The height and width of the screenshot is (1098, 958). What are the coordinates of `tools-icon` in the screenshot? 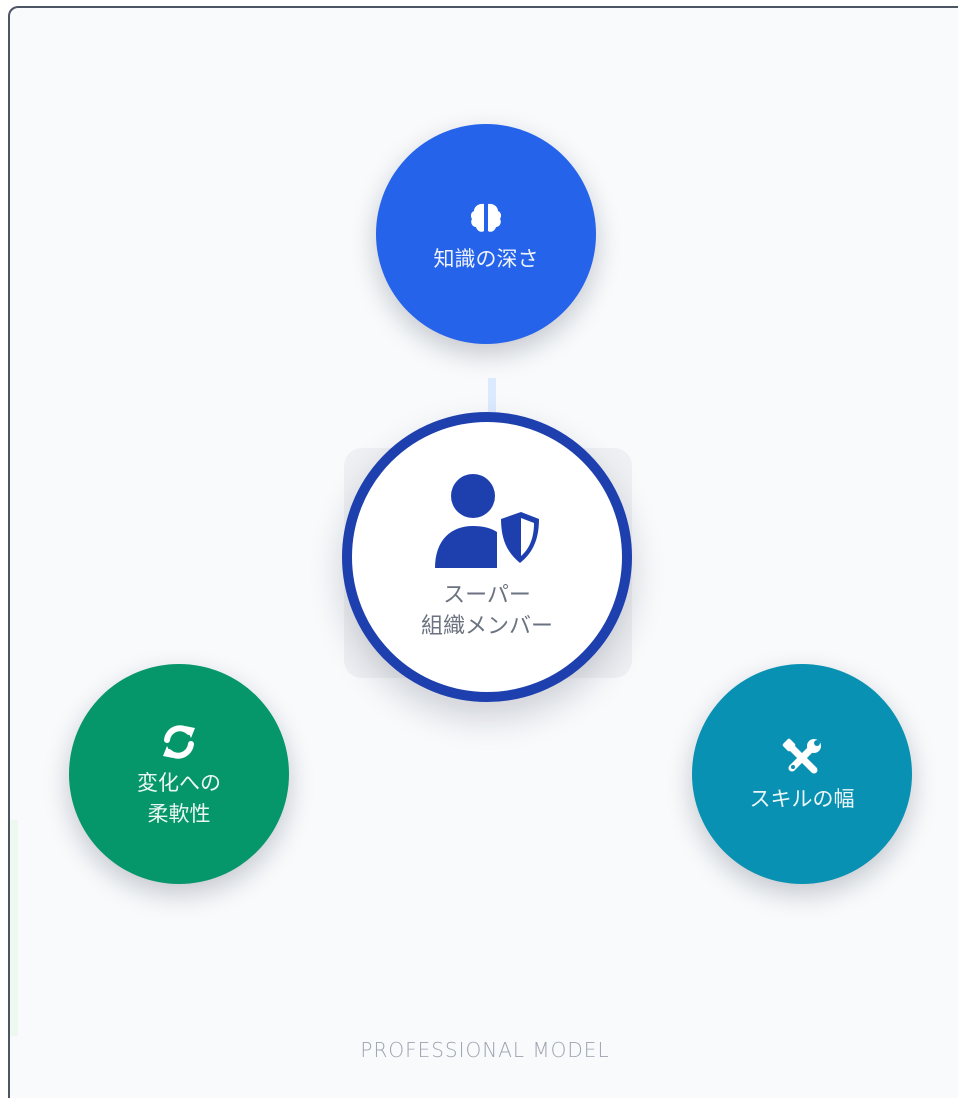 It's located at (801, 755).